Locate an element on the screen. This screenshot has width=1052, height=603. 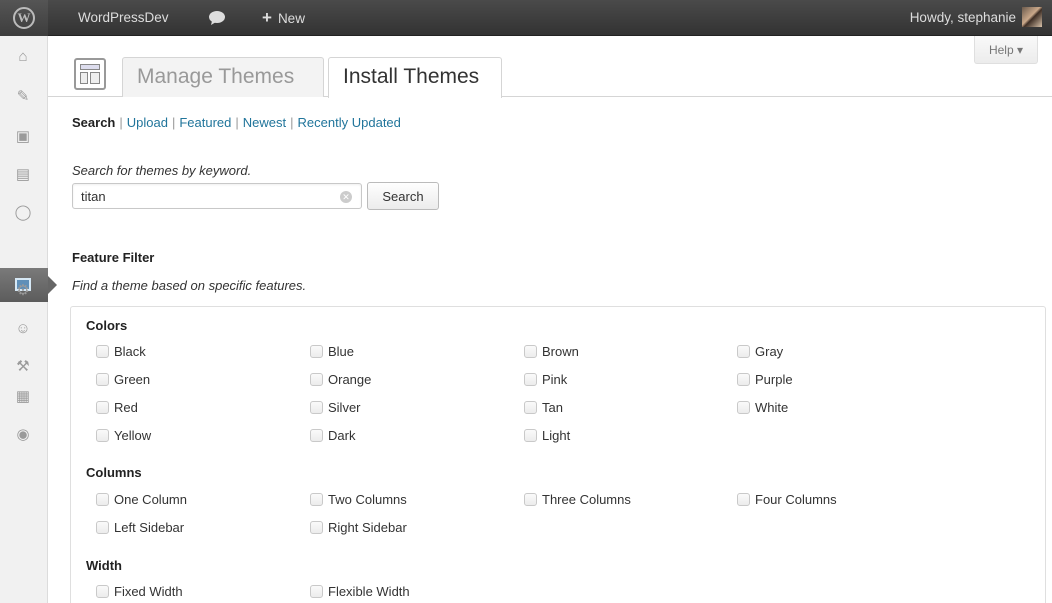
plugins-icon: ⚙ is located at coordinates (23, 291).